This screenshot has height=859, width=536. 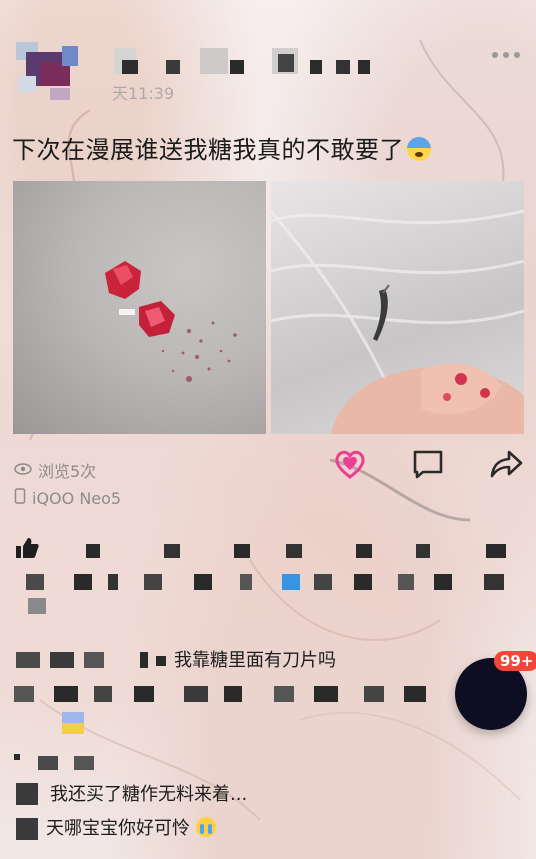 I want to click on avatar, so click(x=46, y=71).